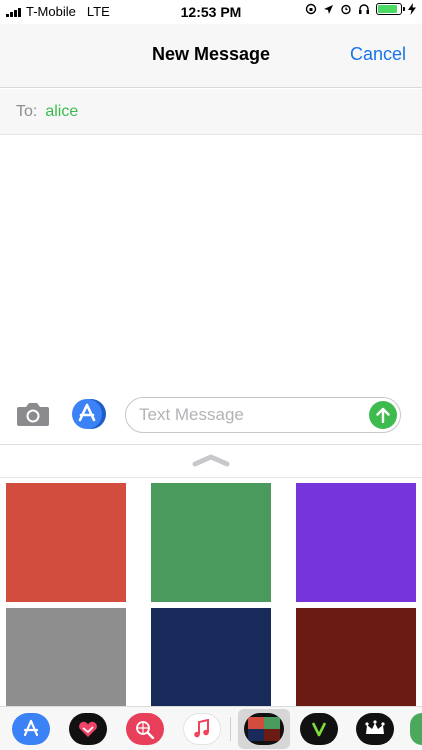 This screenshot has height=750, width=422. I want to click on color-grid-app-icon, so click(264, 729).